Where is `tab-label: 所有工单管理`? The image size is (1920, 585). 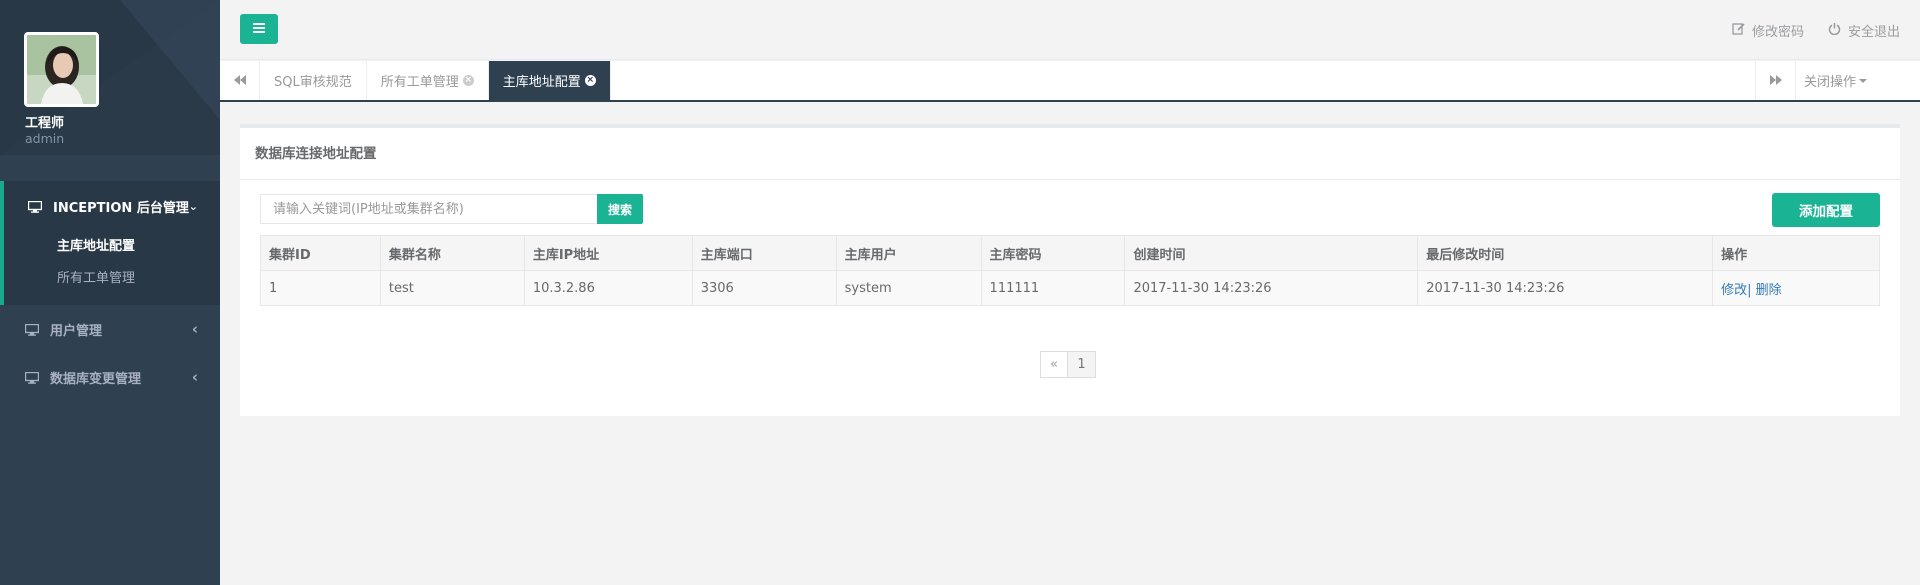
tab-label: 所有工单管理 is located at coordinates (419, 82).